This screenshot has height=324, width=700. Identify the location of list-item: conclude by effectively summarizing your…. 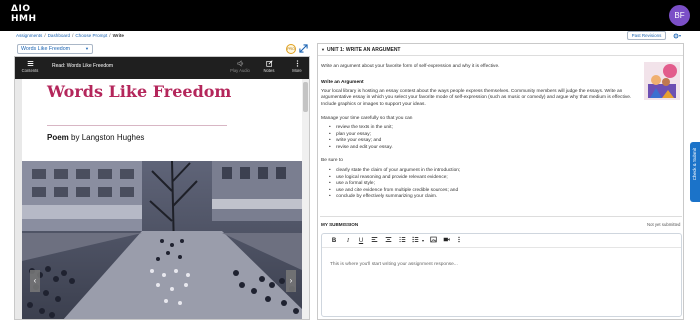
(394, 197).